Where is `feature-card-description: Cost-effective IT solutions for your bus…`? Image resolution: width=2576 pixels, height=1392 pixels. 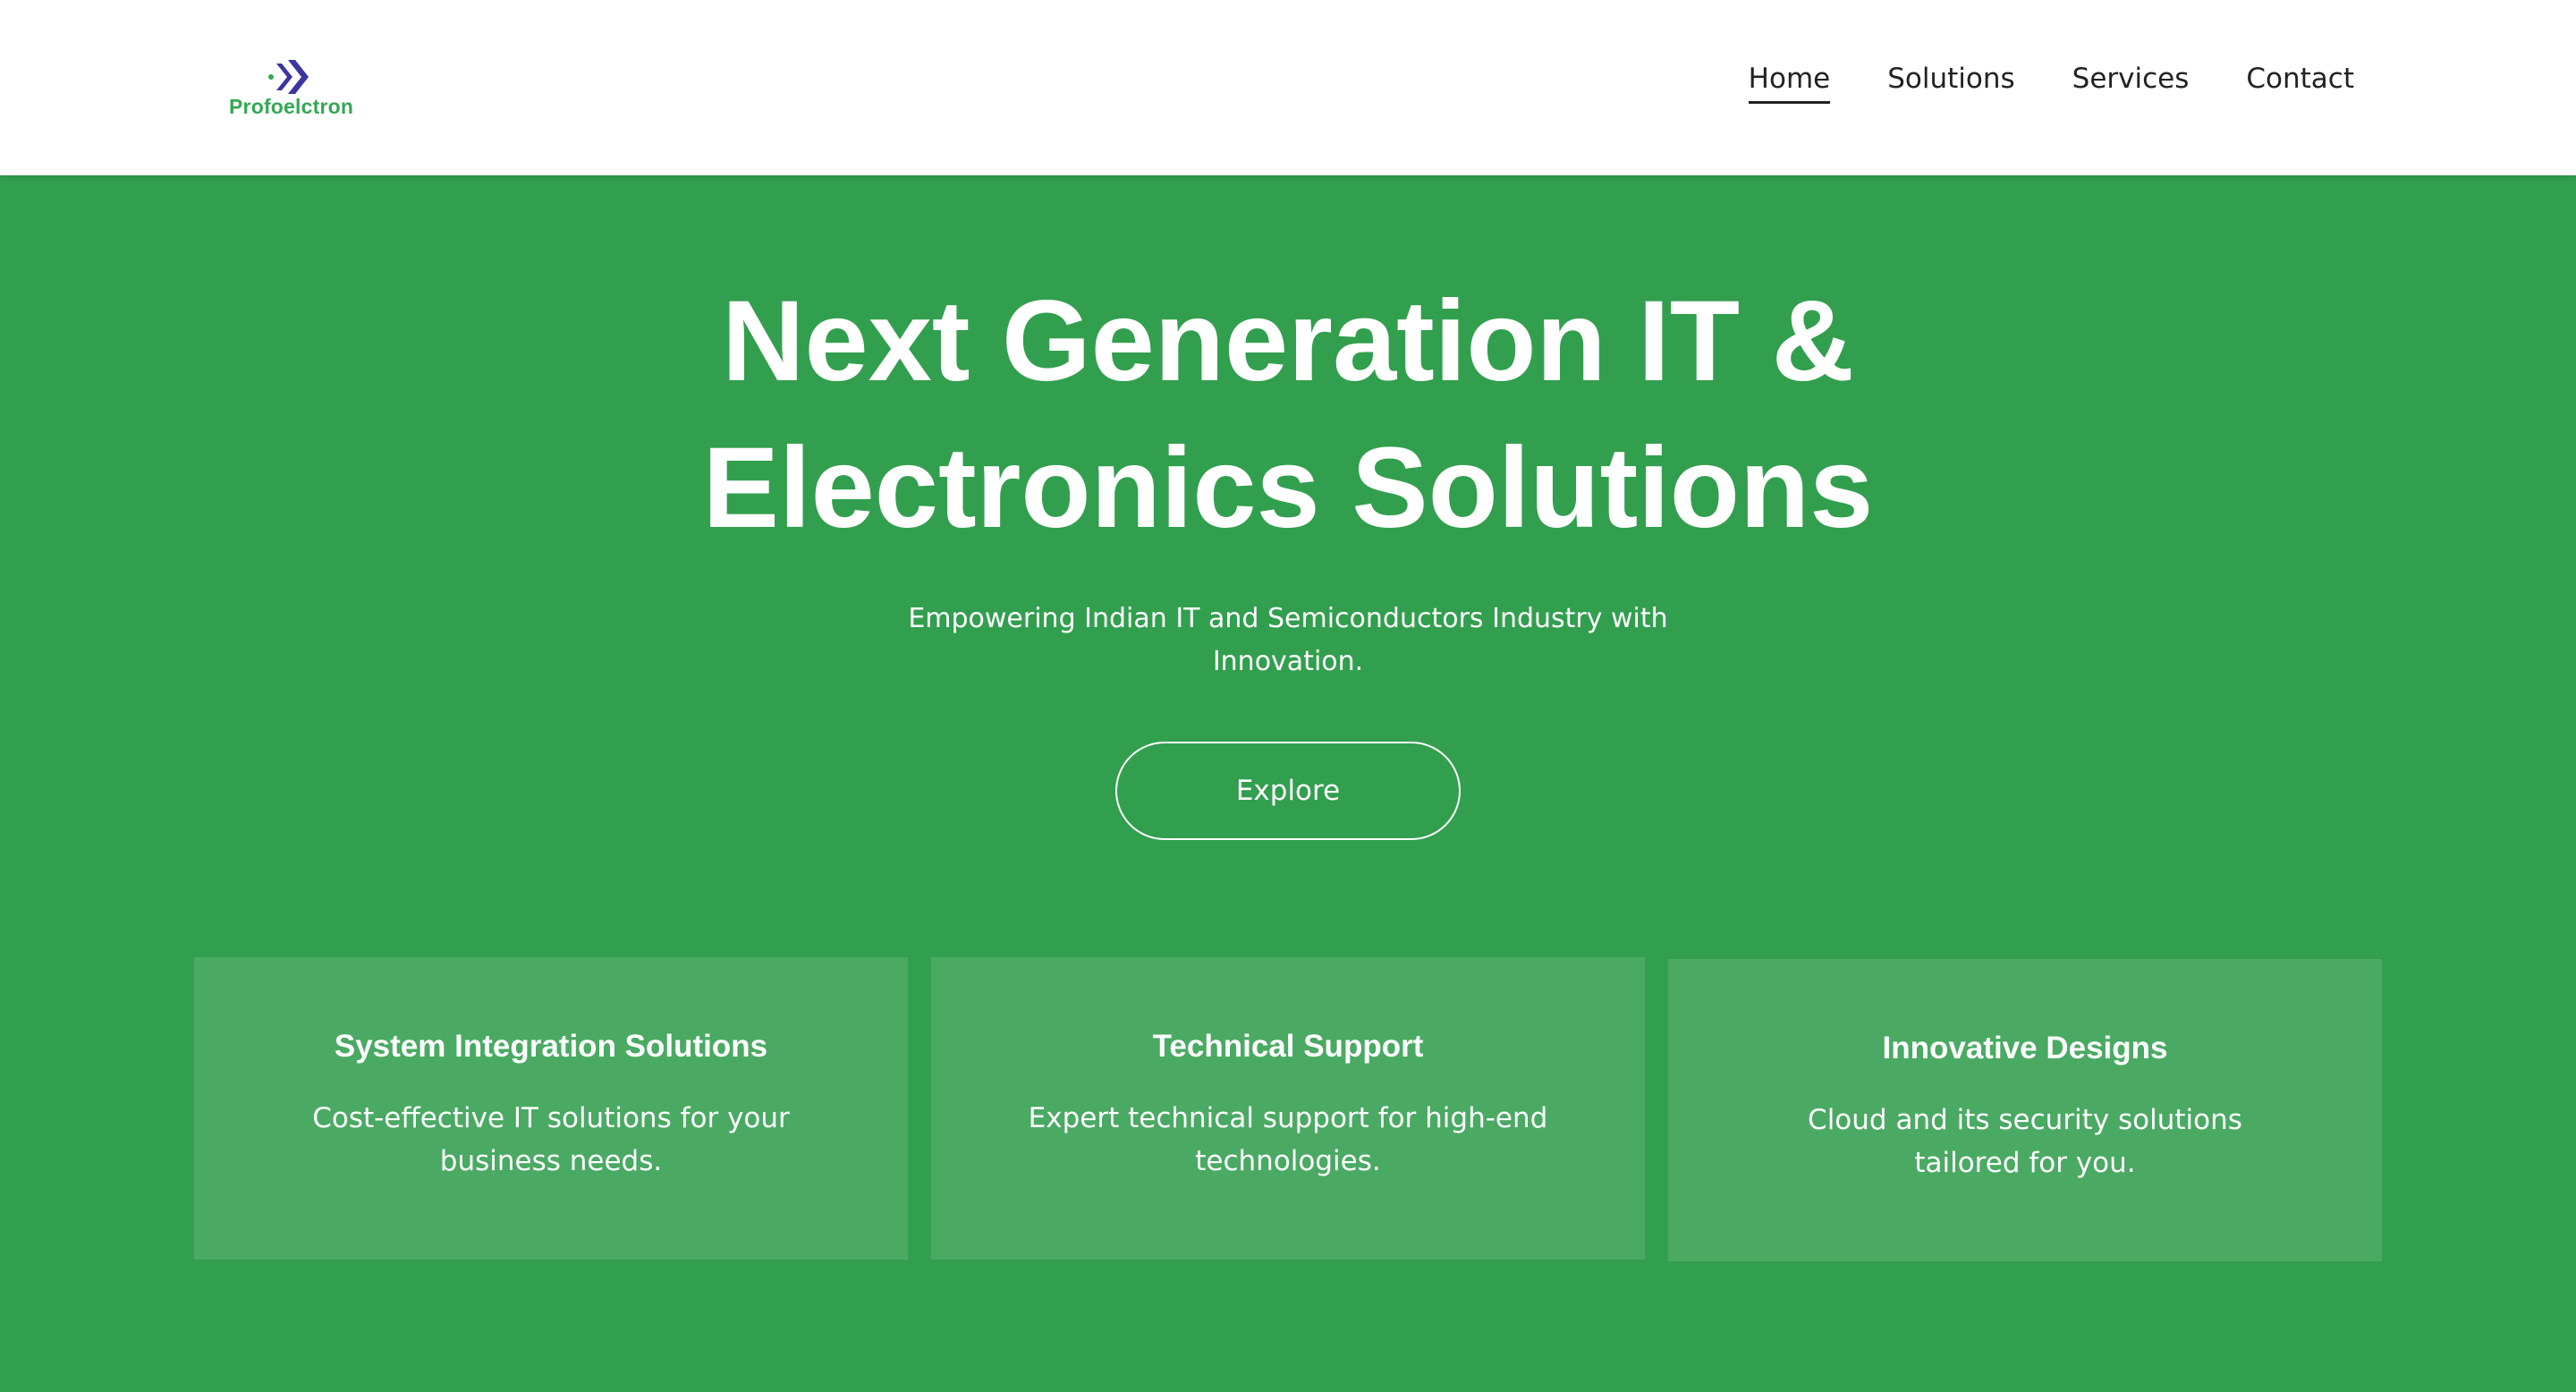
feature-card-description: Cost-effective IT solutions for your bus… is located at coordinates (551, 1139).